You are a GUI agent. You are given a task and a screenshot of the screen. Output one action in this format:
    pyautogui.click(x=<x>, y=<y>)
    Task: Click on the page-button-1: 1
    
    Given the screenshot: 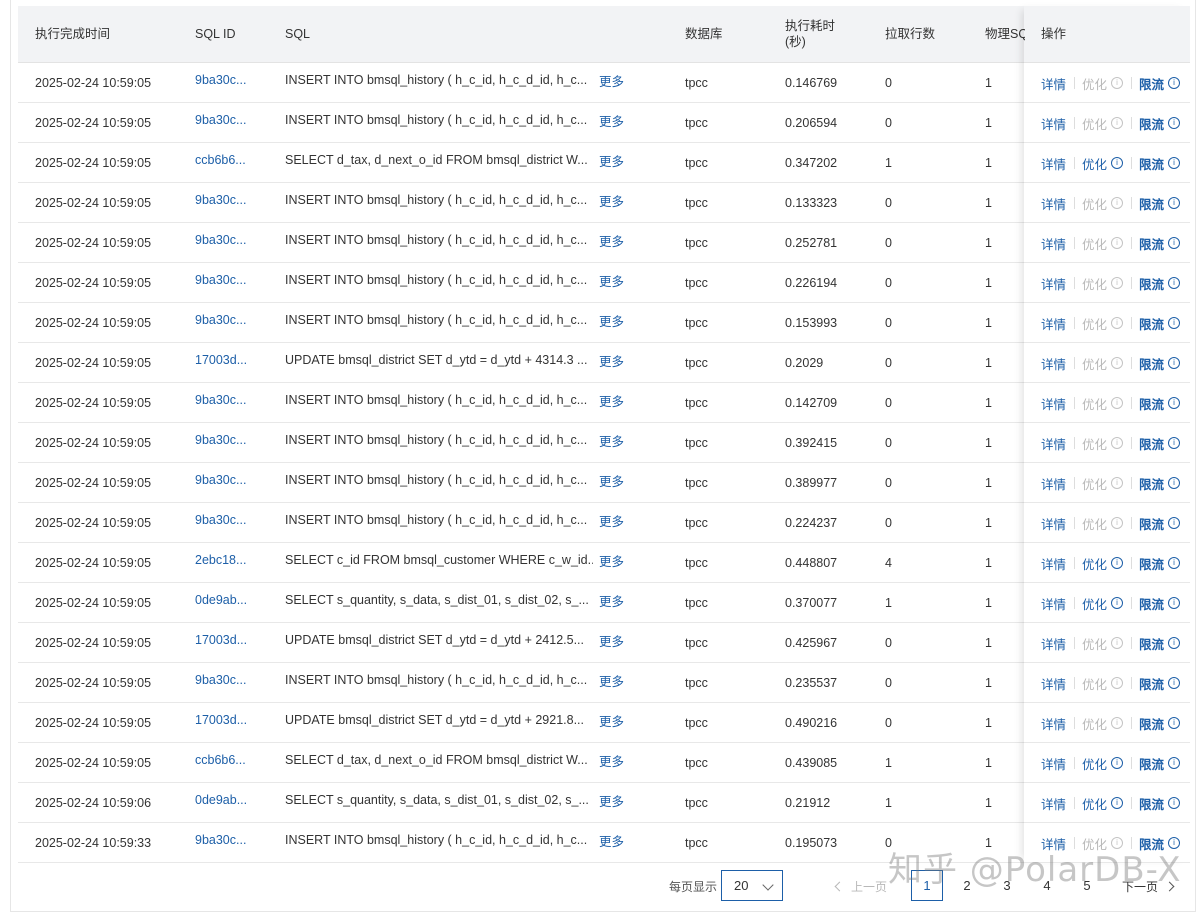 What is the action you would take?
    pyautogui.click(x=927, y=885)
    